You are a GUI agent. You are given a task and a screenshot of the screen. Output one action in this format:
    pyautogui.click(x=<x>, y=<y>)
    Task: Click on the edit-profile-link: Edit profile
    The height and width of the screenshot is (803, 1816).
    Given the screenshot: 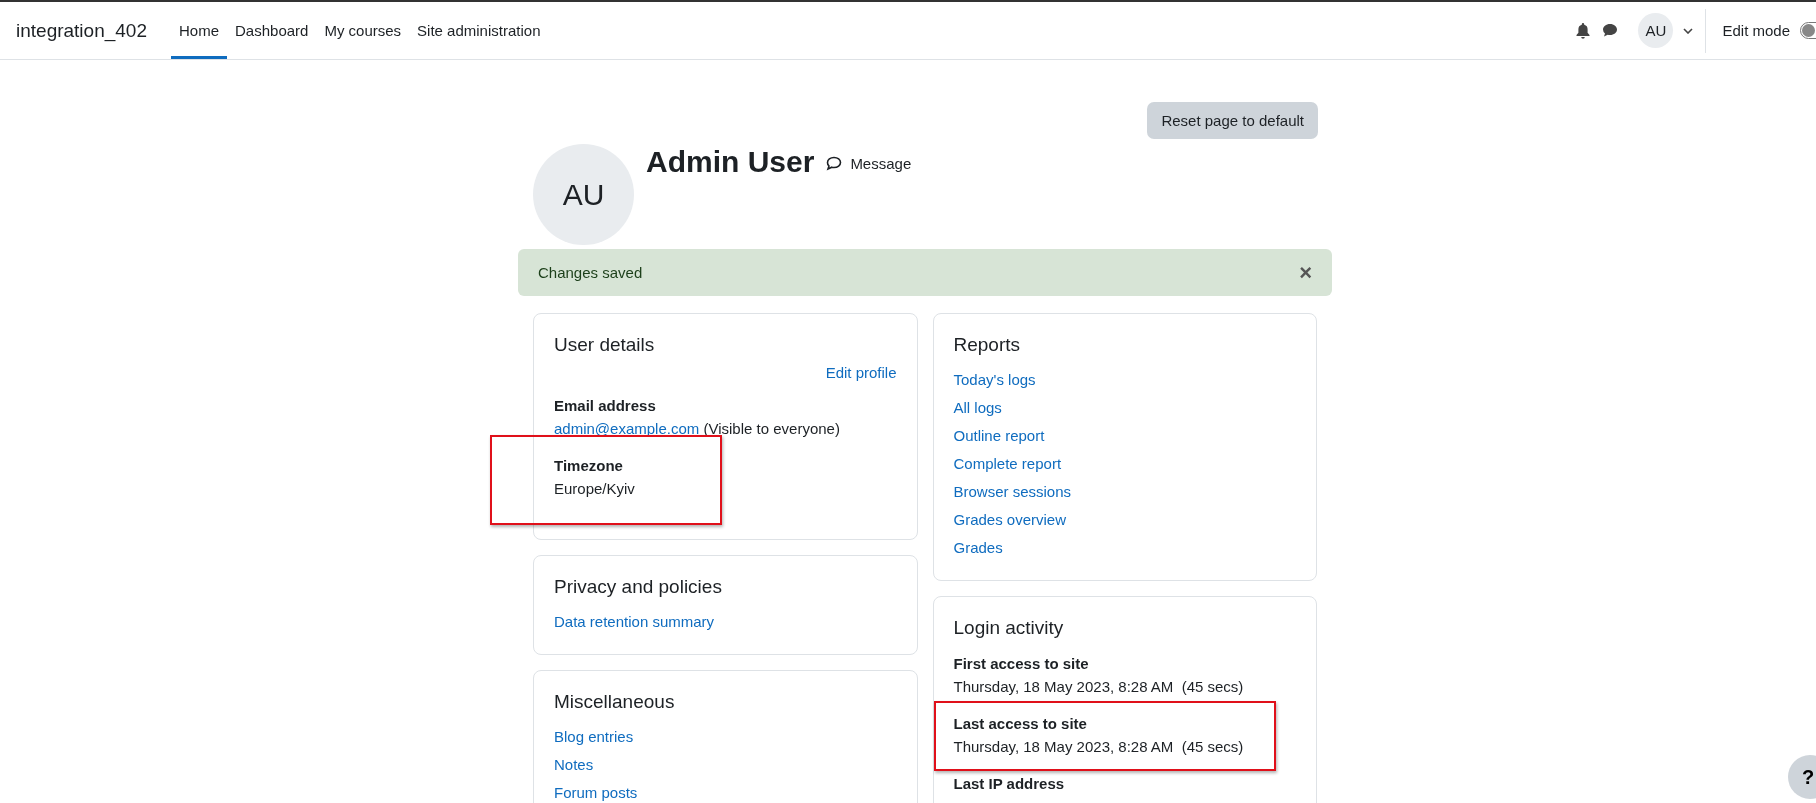 What is the action you would take?
    pyautogui.click(x=861, y=372)
    